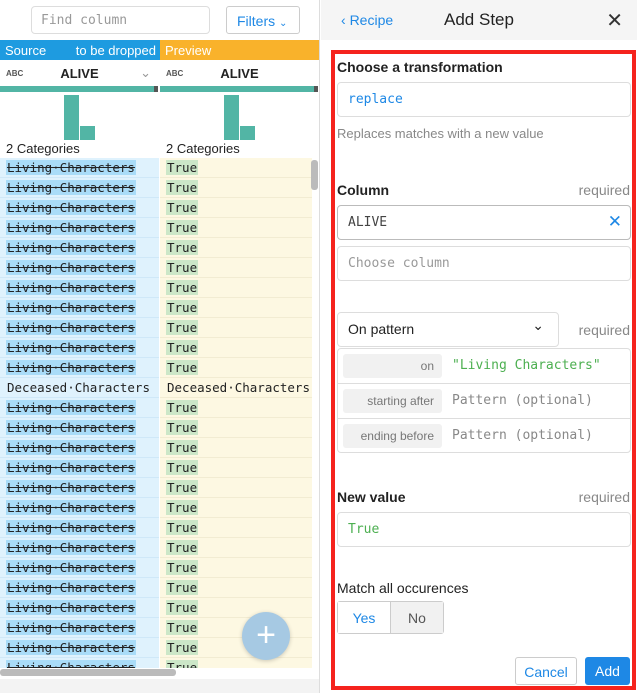 This screenshot has height=693, width=637. Describe the element at coordinates (79, 388) in the screenshot. I see `source-cell: Deceased·Characters` at that location.